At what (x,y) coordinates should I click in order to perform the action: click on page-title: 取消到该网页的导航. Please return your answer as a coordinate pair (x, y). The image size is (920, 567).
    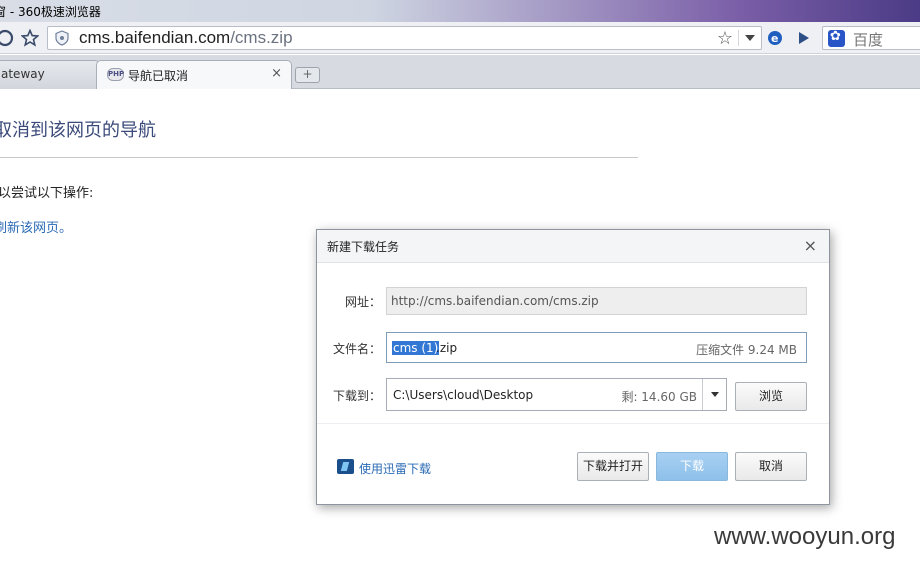
    Looking at the image, I should click on (78, 130).